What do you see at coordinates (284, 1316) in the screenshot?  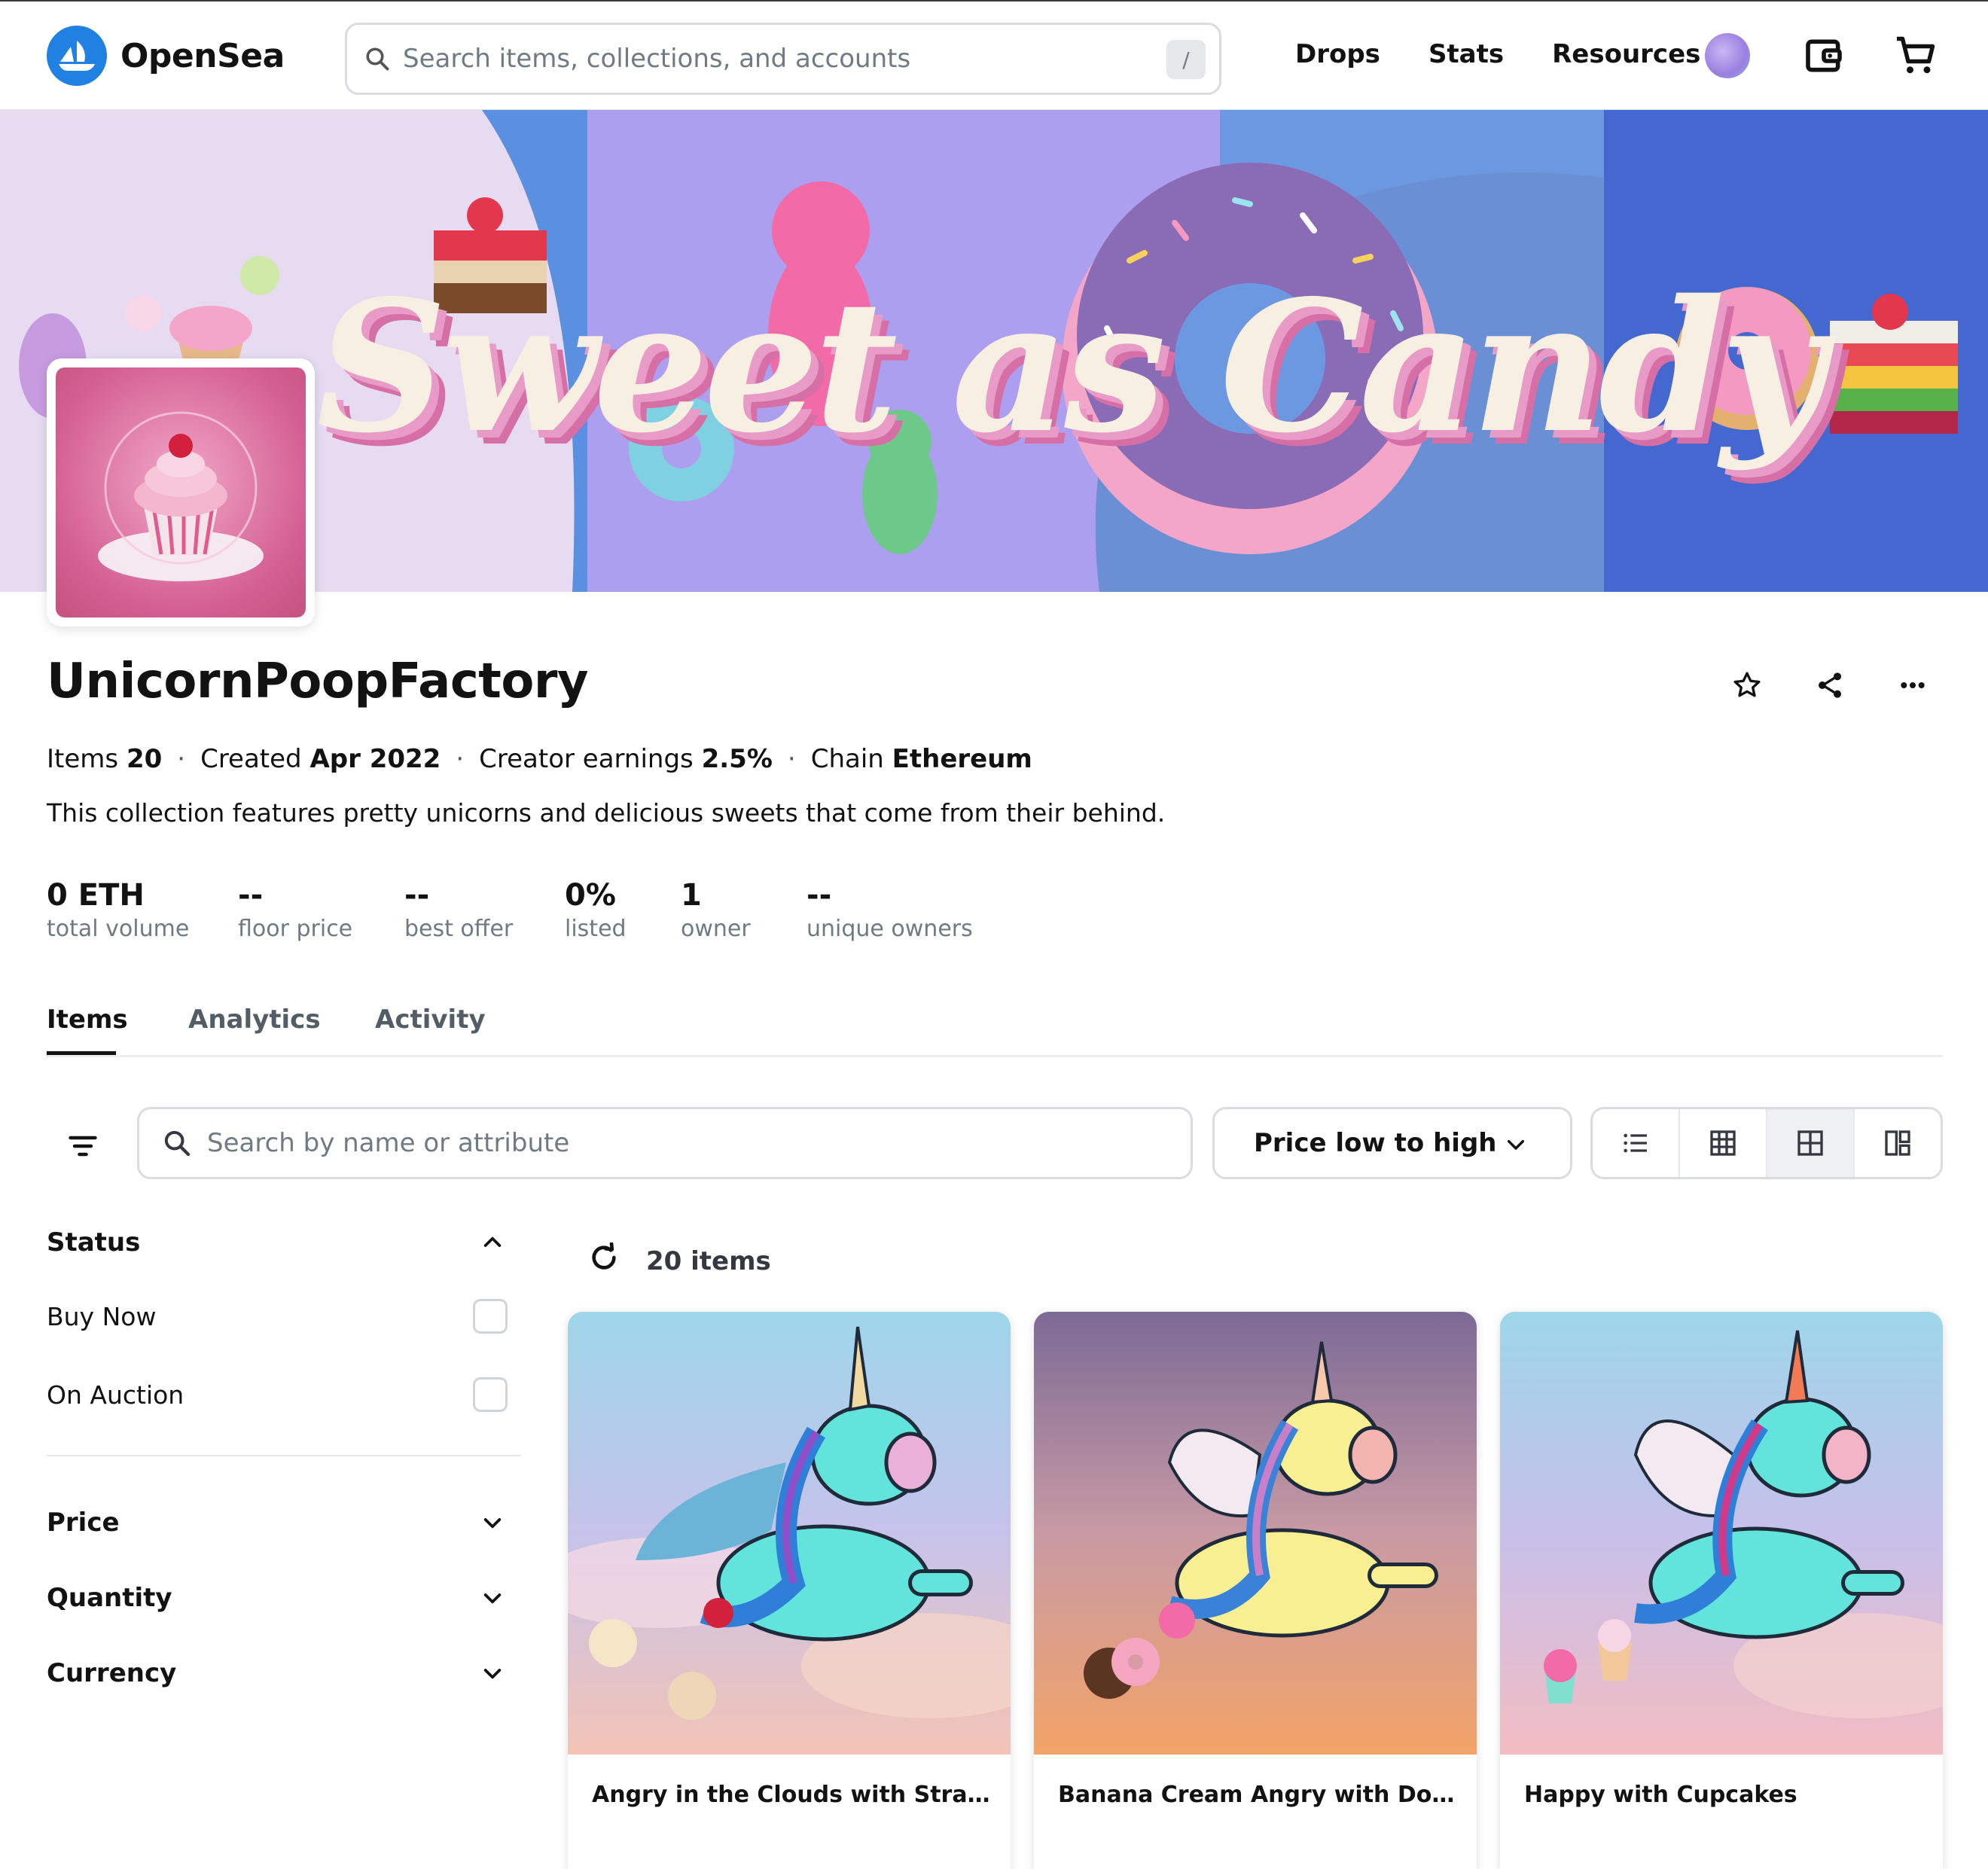 I see `status-option-buy-now: Buy Now` at bounding box center [284, 1316].